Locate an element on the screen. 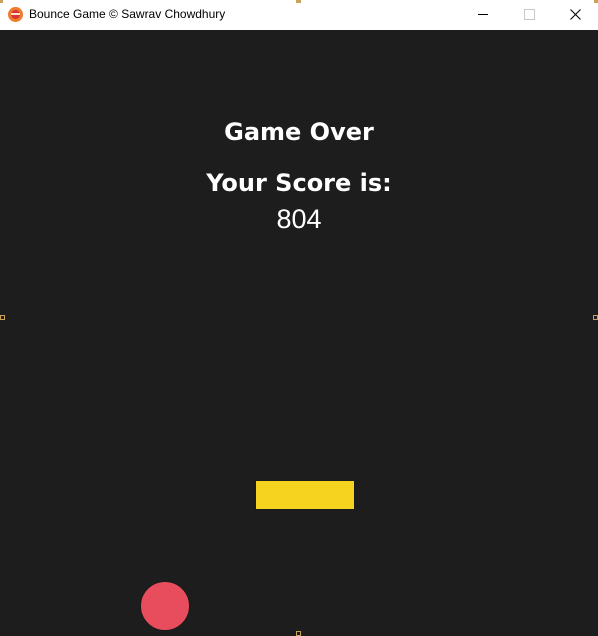  game-over-heading: Game Over is located at coordinates (299, 132).